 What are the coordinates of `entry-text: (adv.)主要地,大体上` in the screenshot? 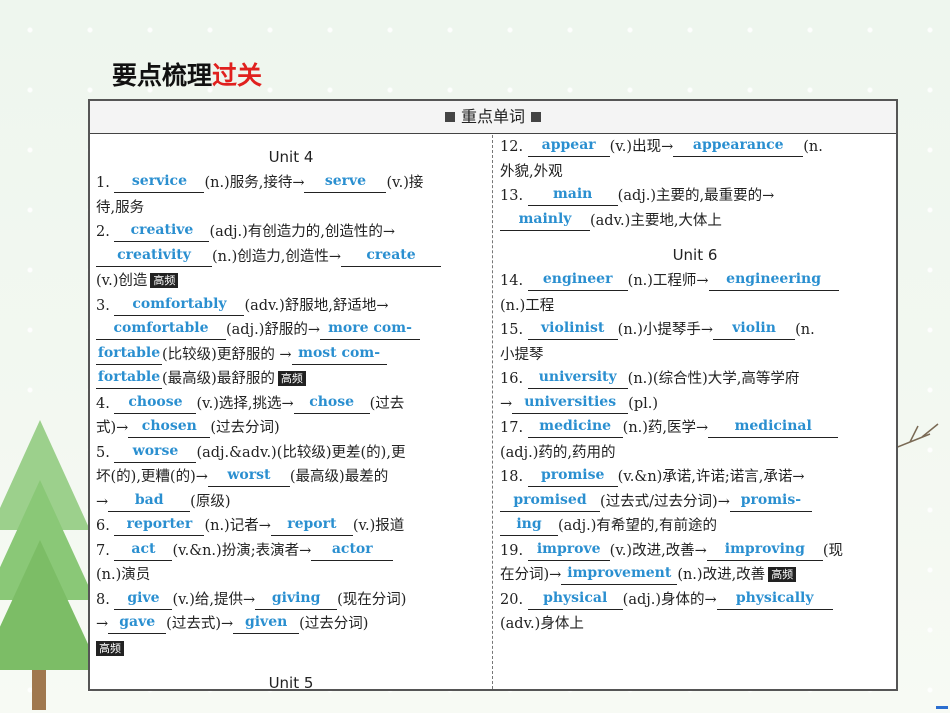 It's located at (656, 220).